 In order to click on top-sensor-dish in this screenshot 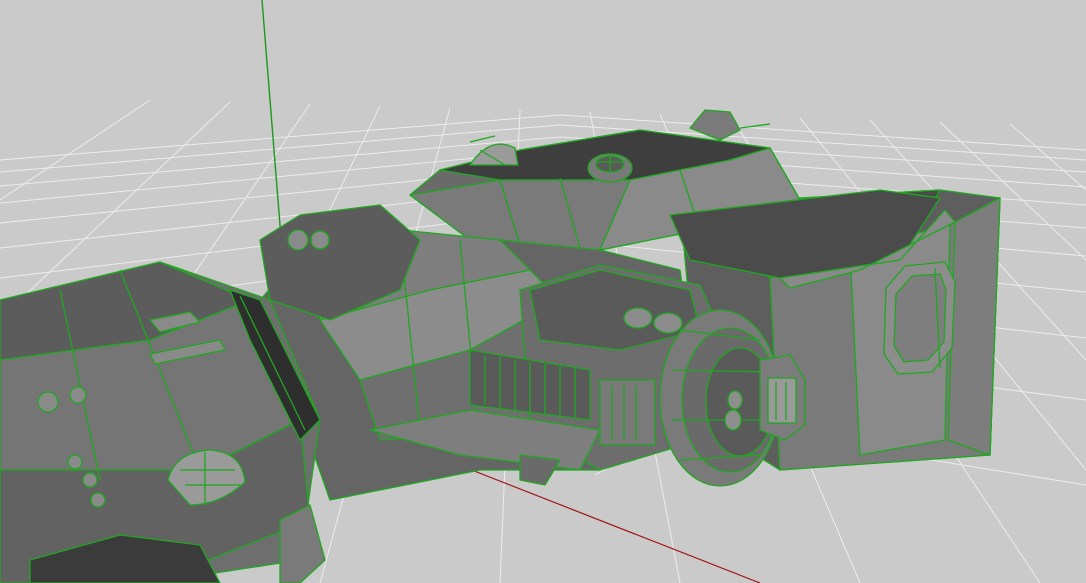, I will do `click(610, 168)`.